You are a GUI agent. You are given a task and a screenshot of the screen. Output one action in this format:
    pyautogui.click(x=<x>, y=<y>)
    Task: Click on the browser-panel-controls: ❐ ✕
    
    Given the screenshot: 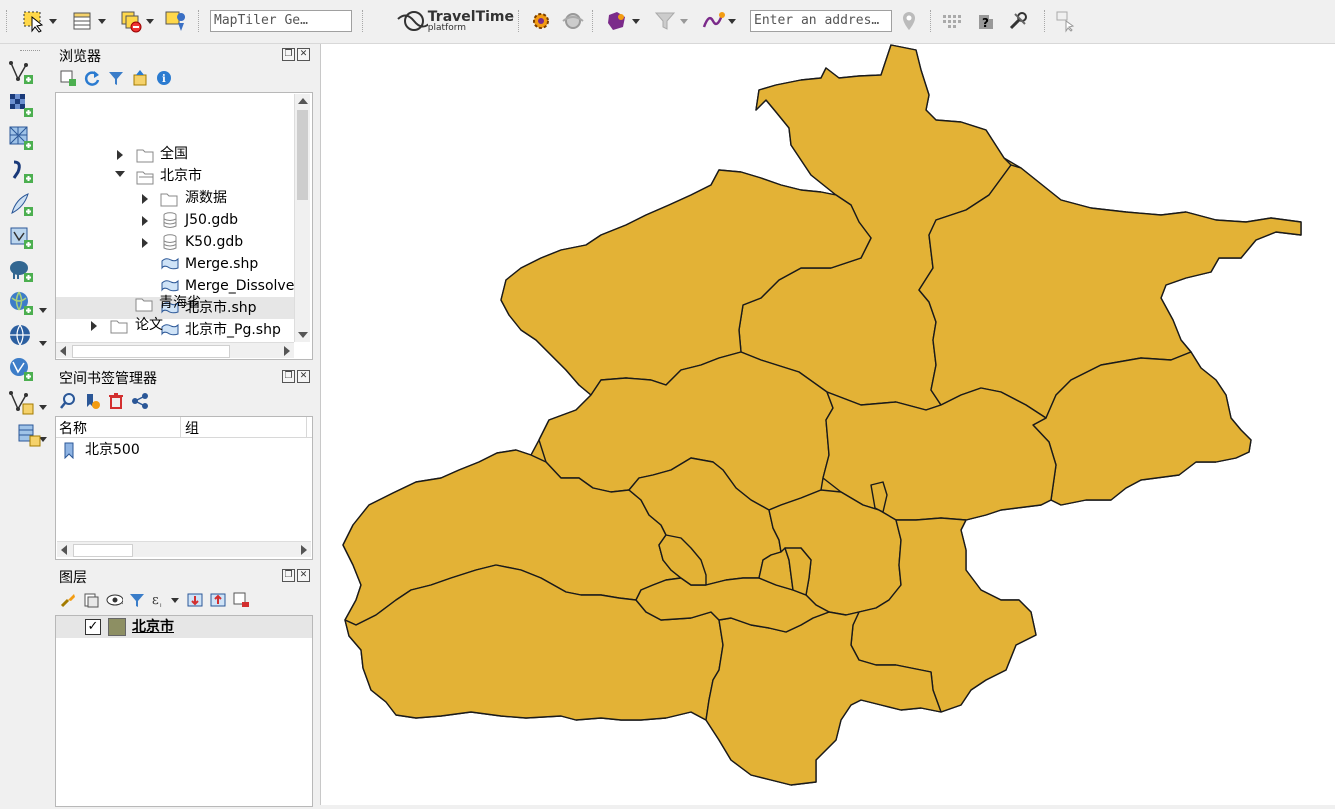 What is the action you would take?
    pyautogui.click(x=296, y=54)
    